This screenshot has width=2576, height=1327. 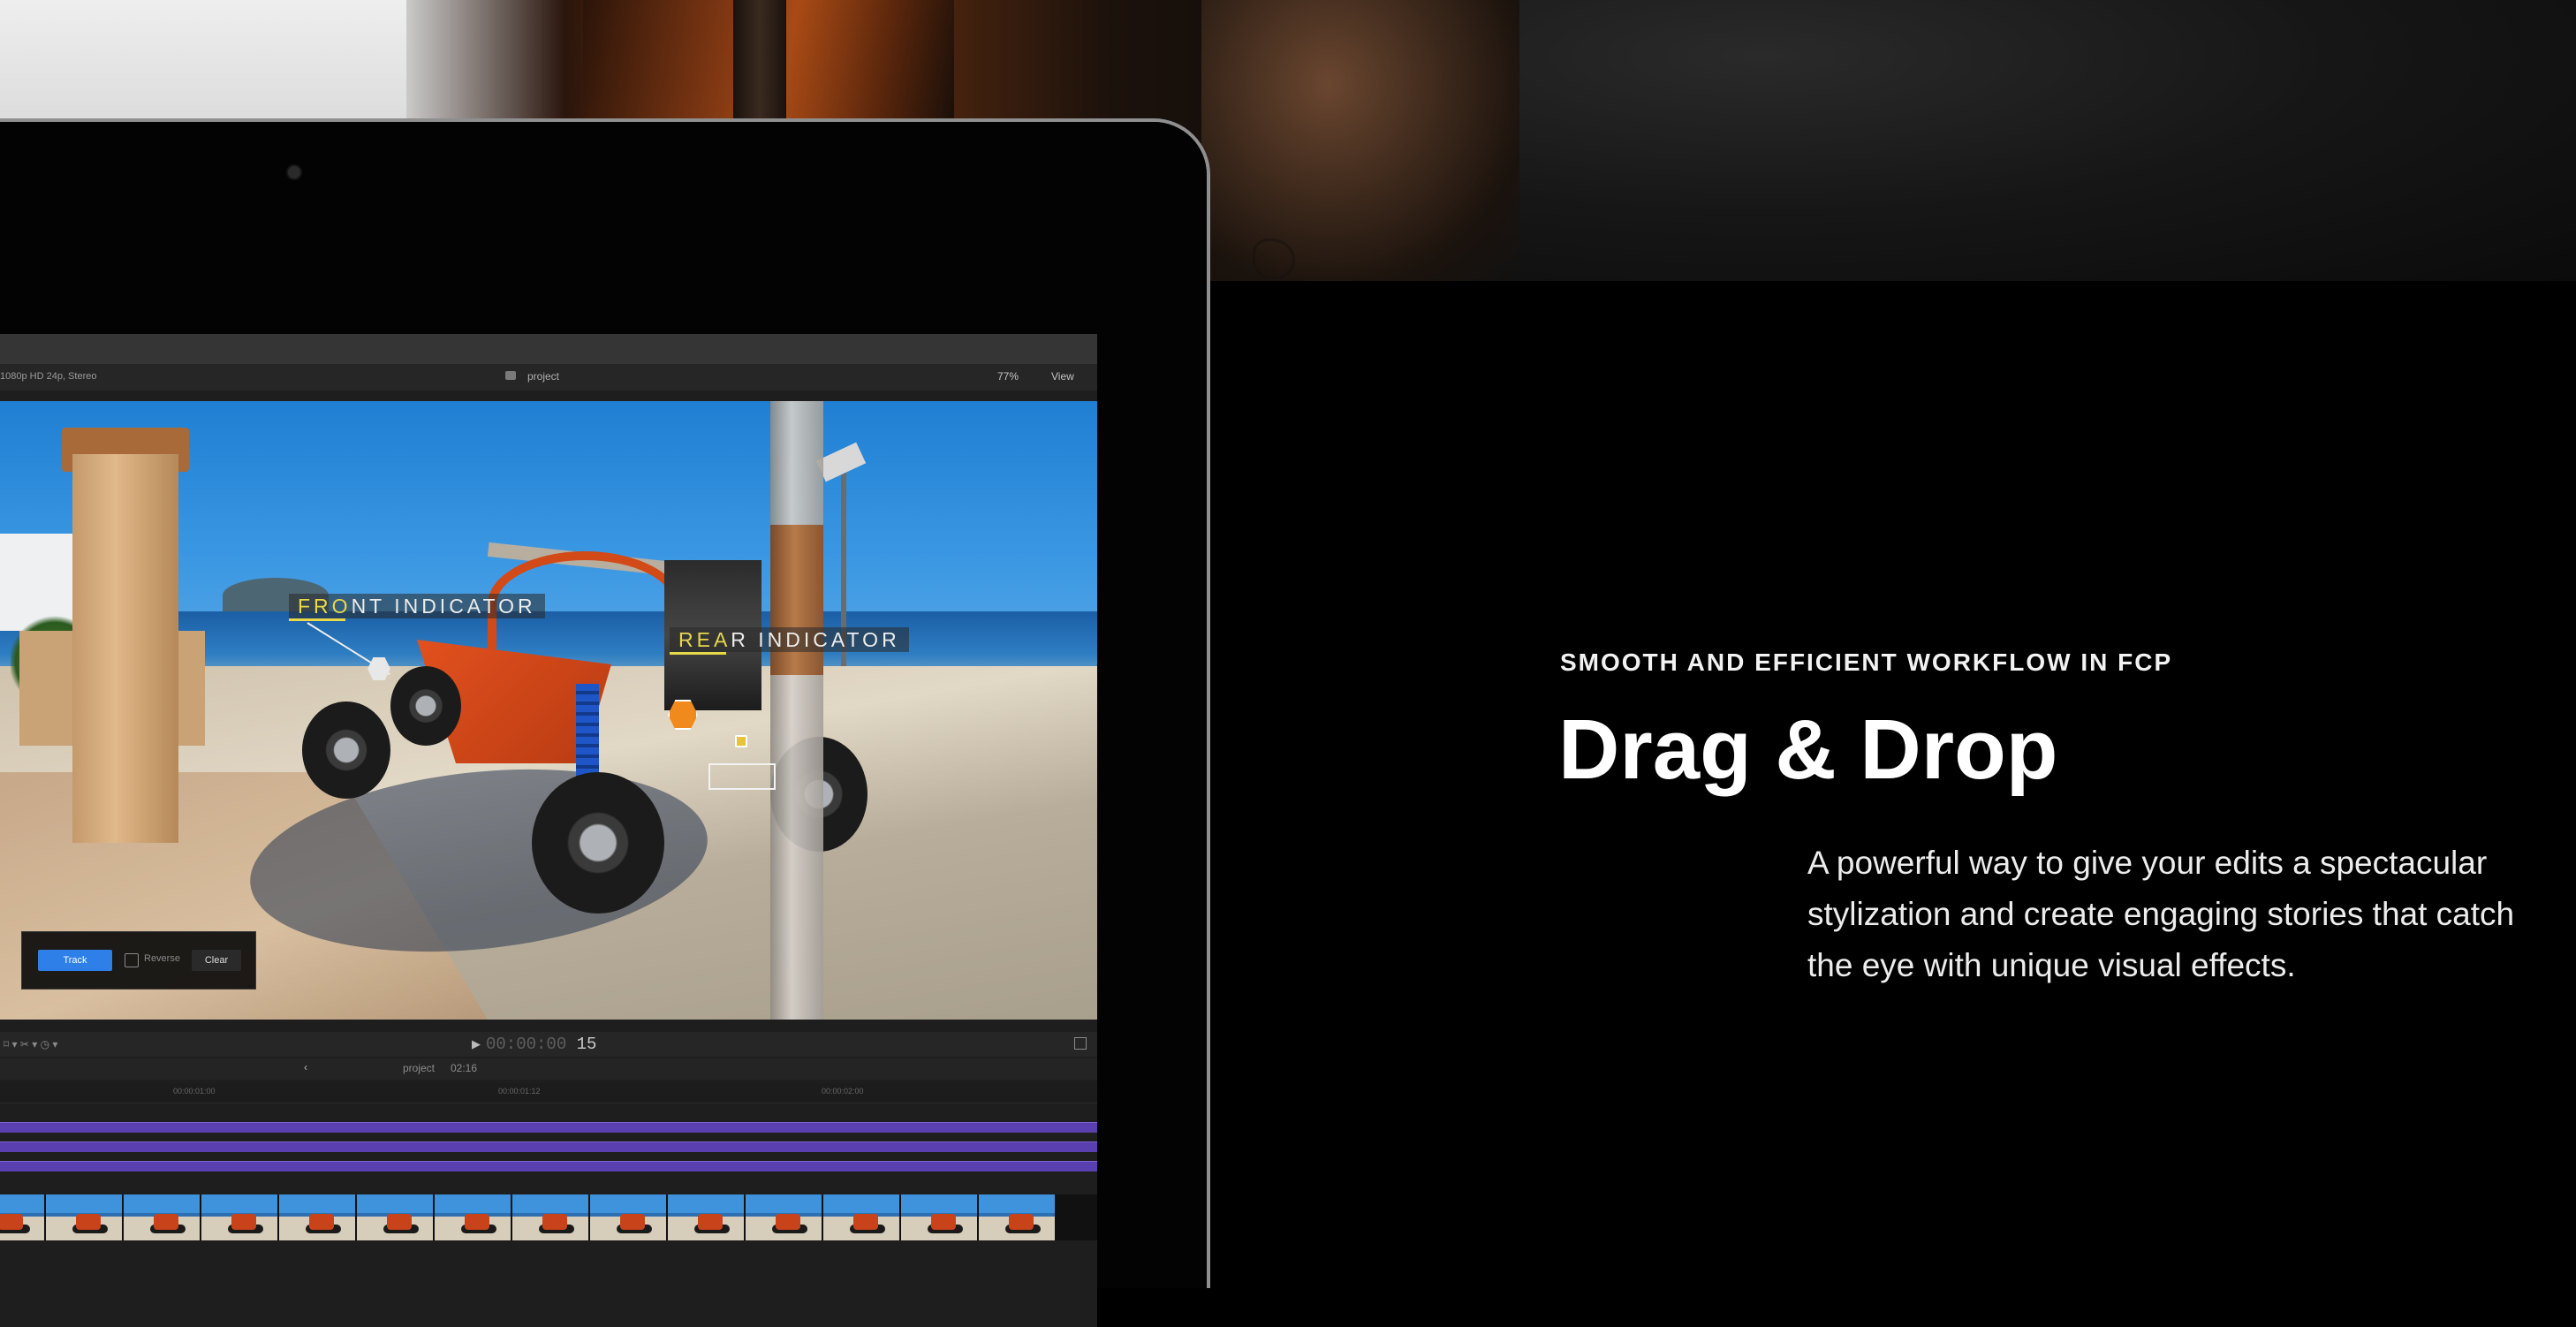 I want to click on ruler-mark: 00:00:02:00, so click(x=843, y=1091).